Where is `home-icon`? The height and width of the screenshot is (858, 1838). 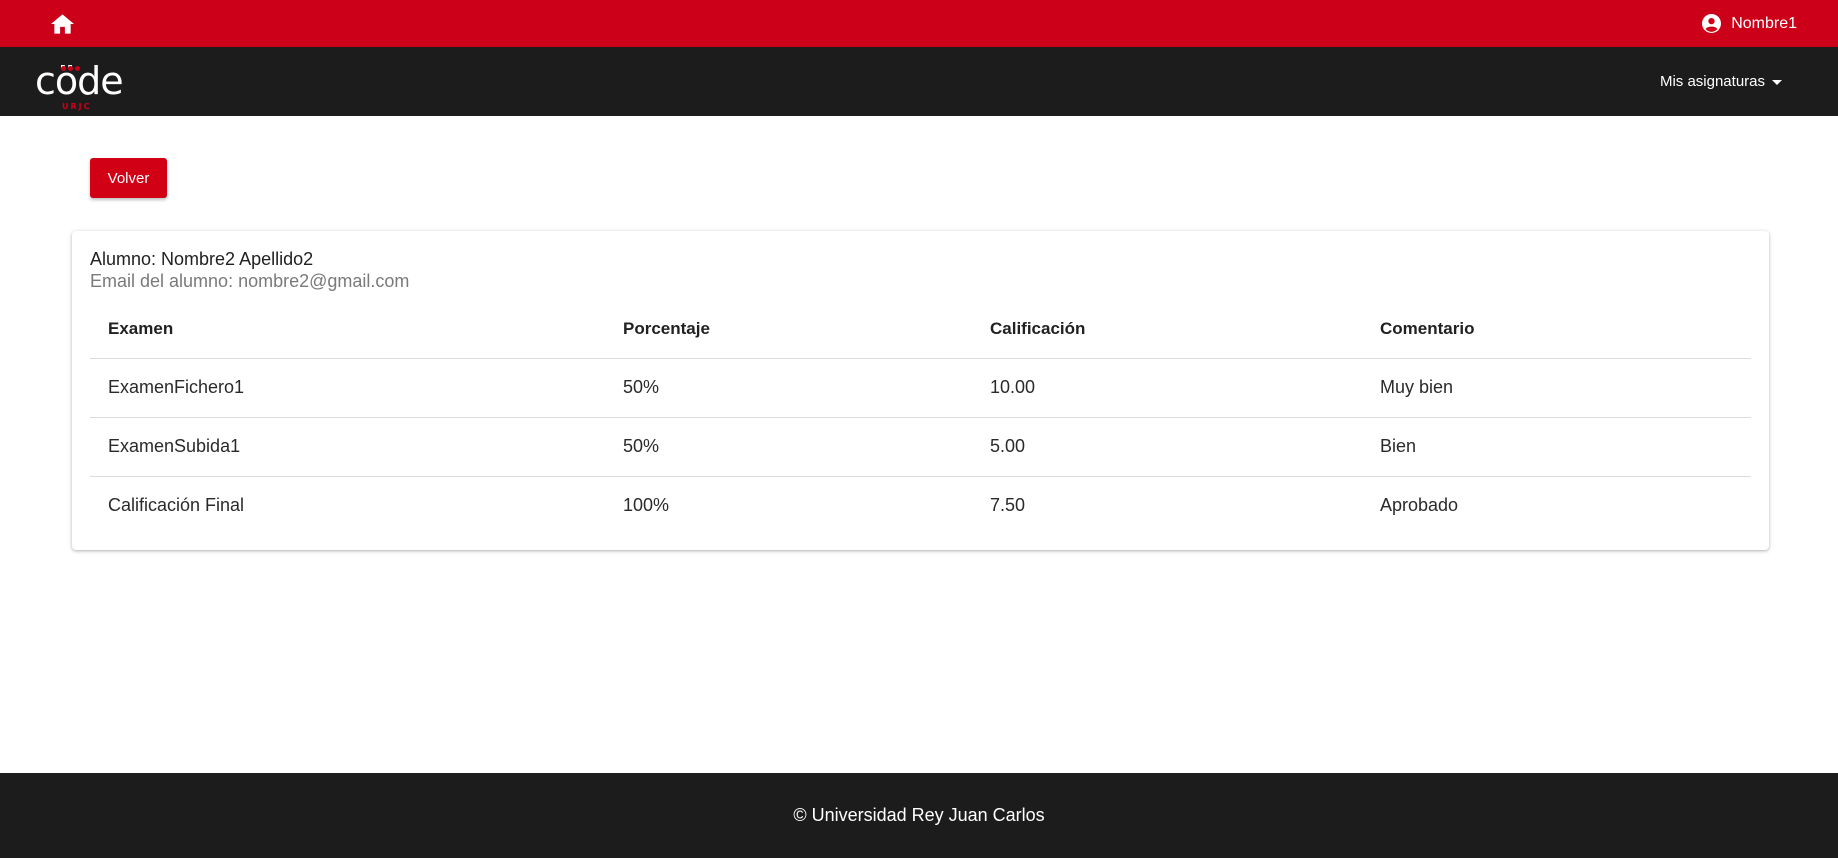 home-icon is located at coordinates (62, 24).